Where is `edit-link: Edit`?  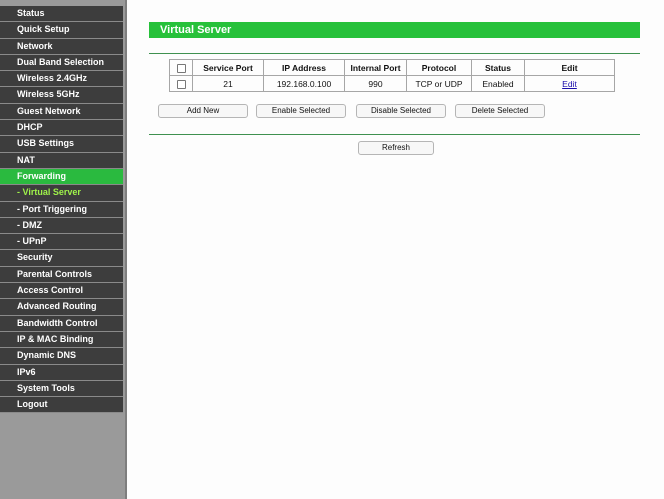
edit-link: Edit is located at coordinates (569, 84).